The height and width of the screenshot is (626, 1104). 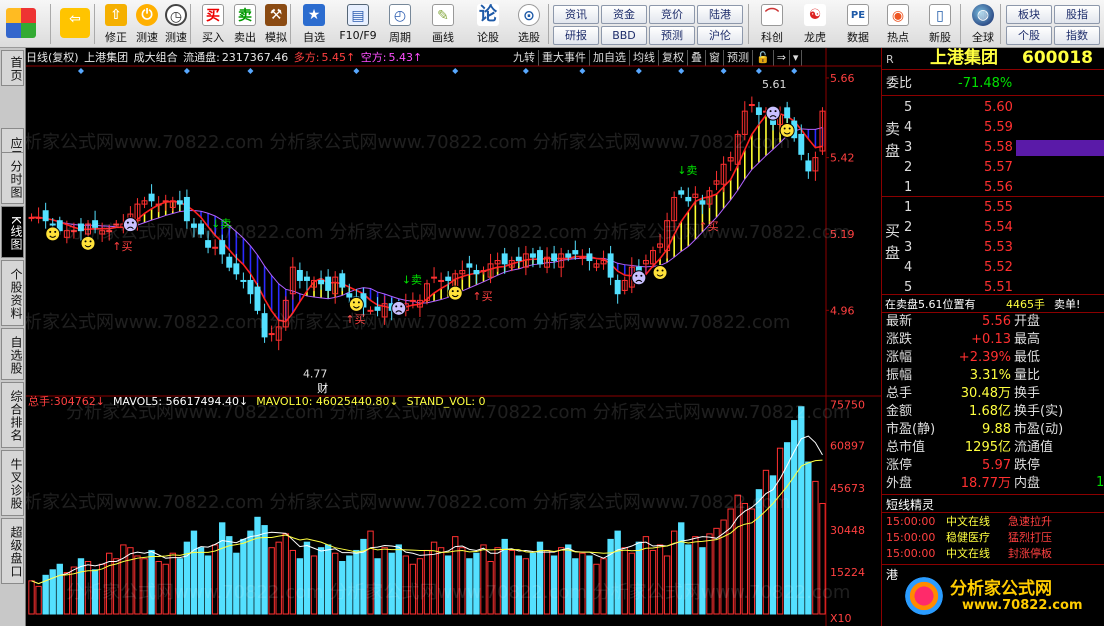 I want to click on toolbar-text-button: 板块, so click(x=1029, y=14).